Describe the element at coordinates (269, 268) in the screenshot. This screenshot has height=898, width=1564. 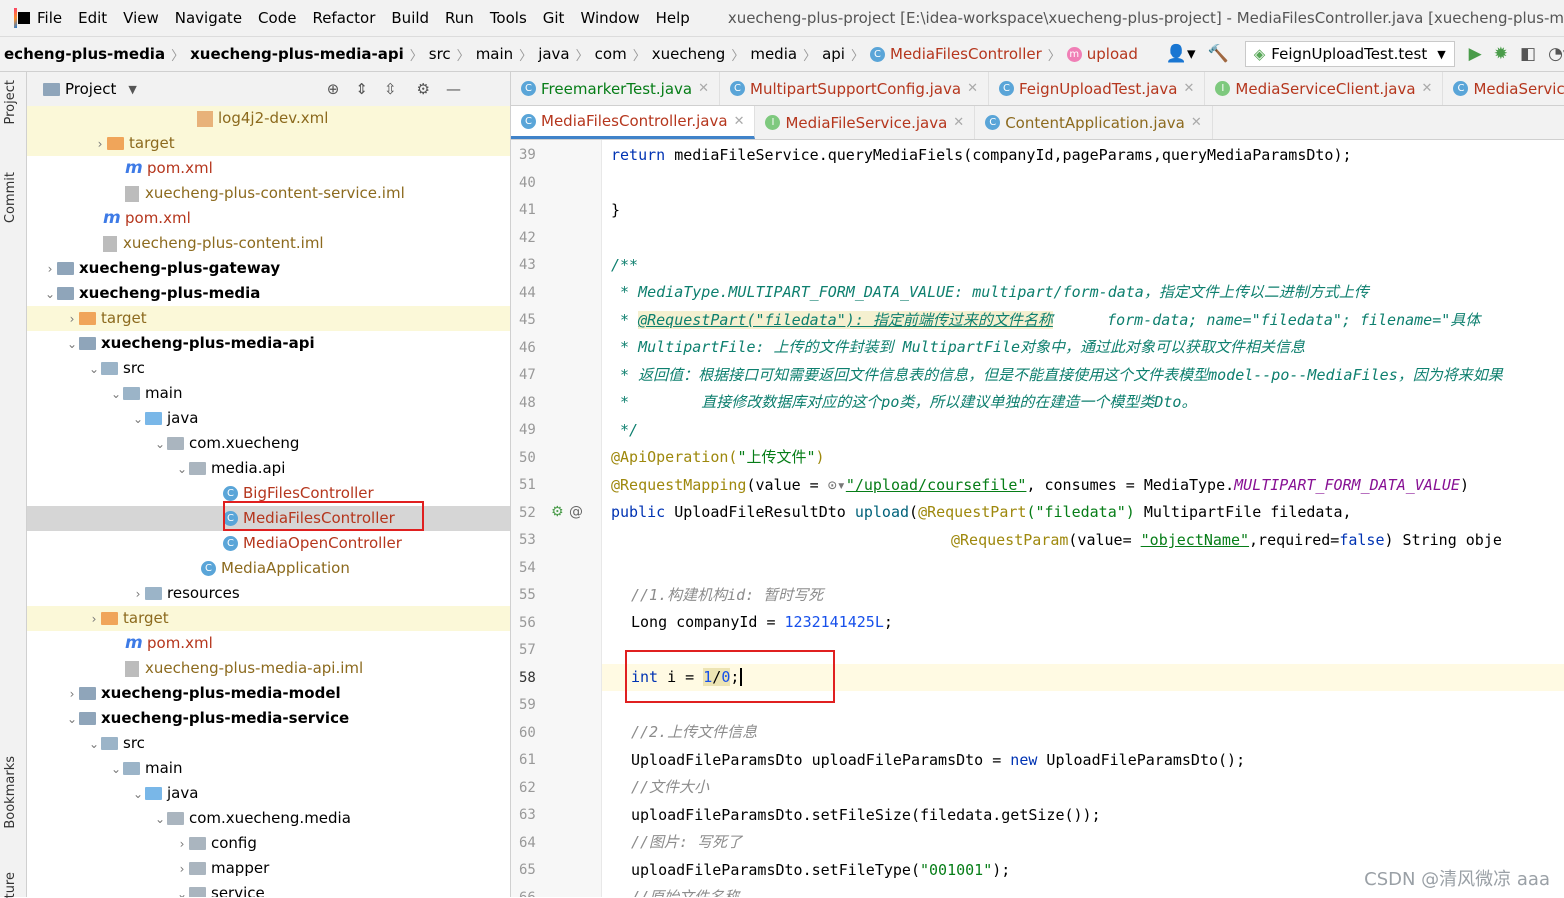
I see `tree-item-xuecheng-plus-gateway: ›xuecheng-plus-gateway` at that location.